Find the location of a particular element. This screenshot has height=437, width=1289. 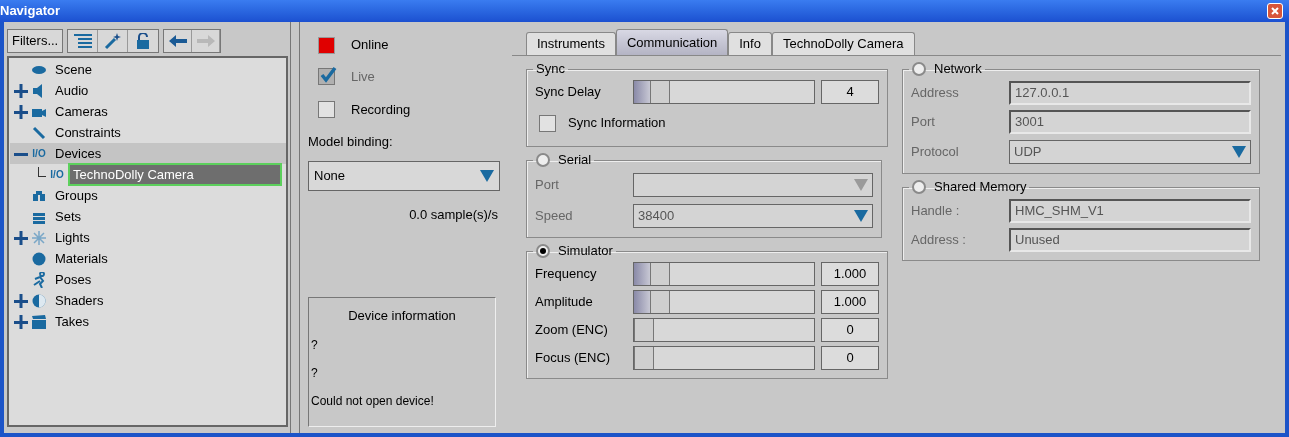

clapper-icon is located at coordinates (39, 321).